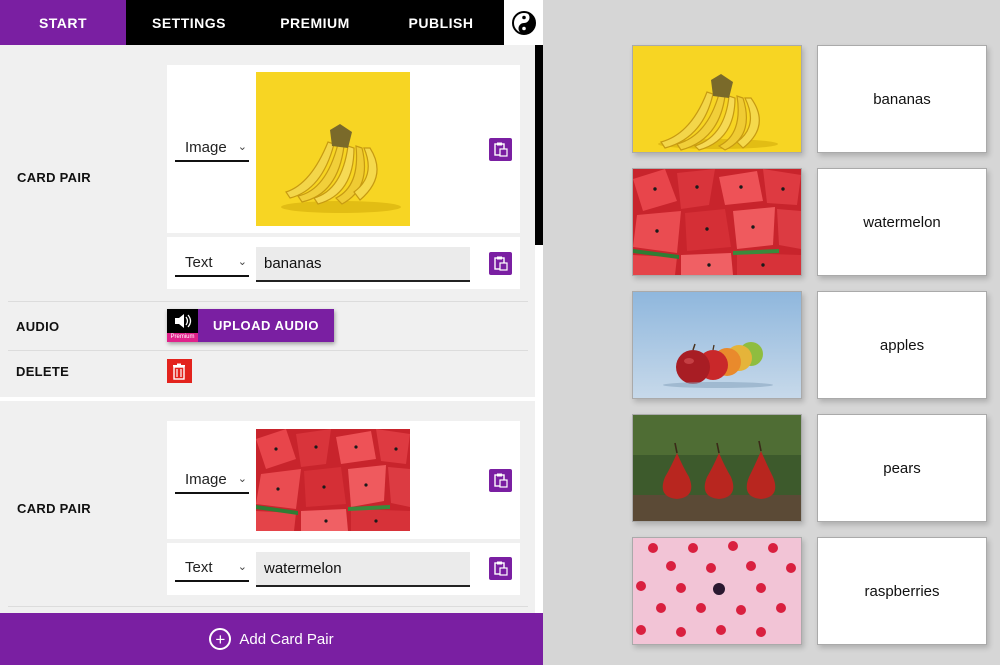  I want to click on preview-text-card: bananas, so click(902, 99).